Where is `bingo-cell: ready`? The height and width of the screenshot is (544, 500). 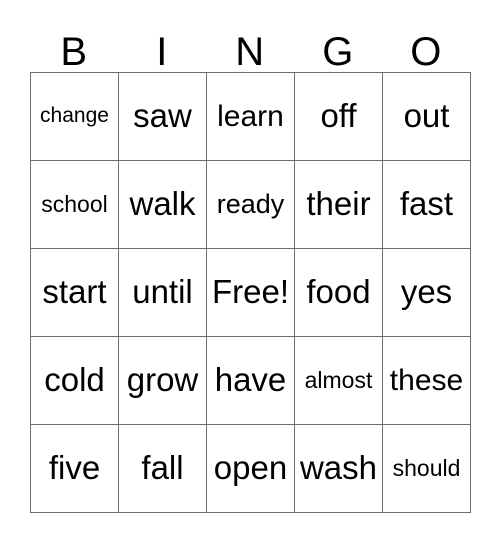
bingo-cell: ready is located at coordinates (251, 205).